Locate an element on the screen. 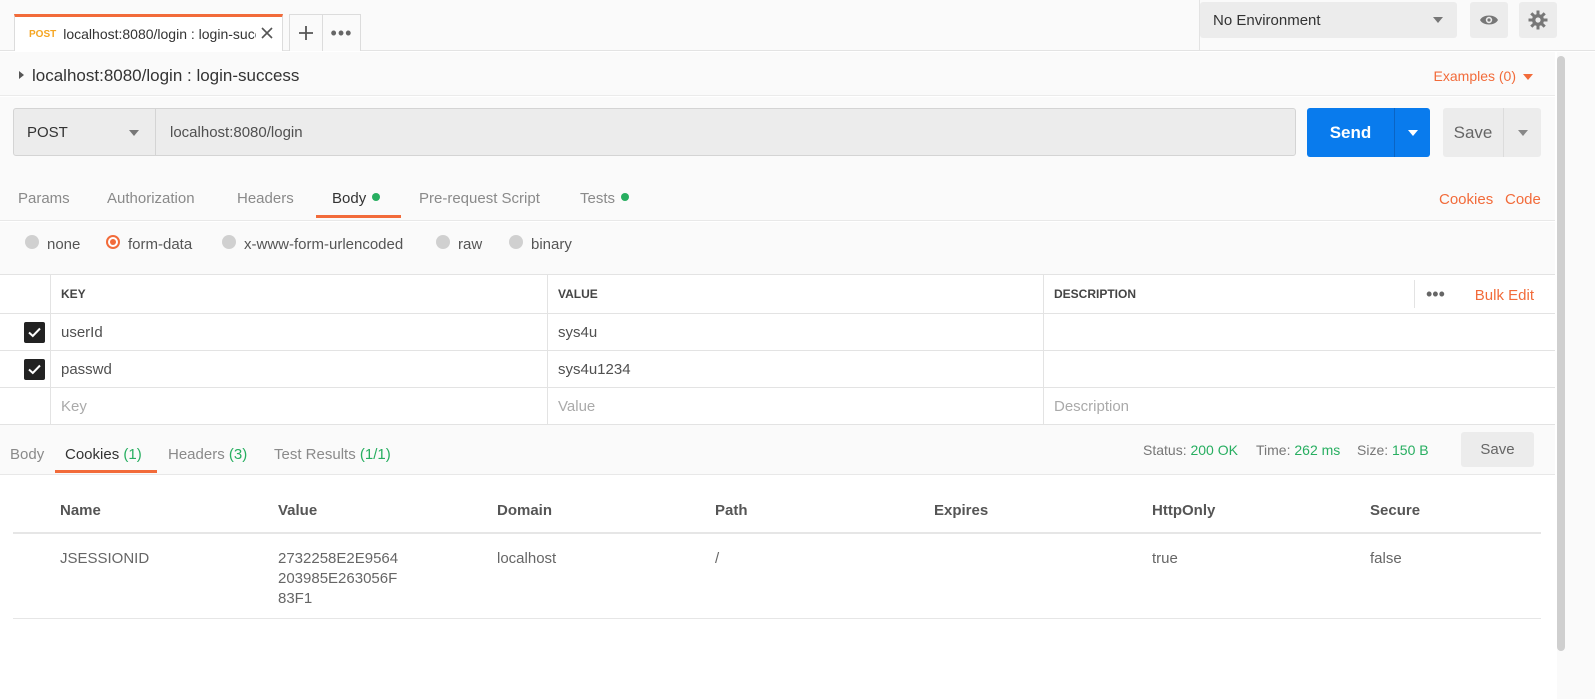 The image size is (1595, 699). table-row: userId sys4u is located at coordinates (777, 332).